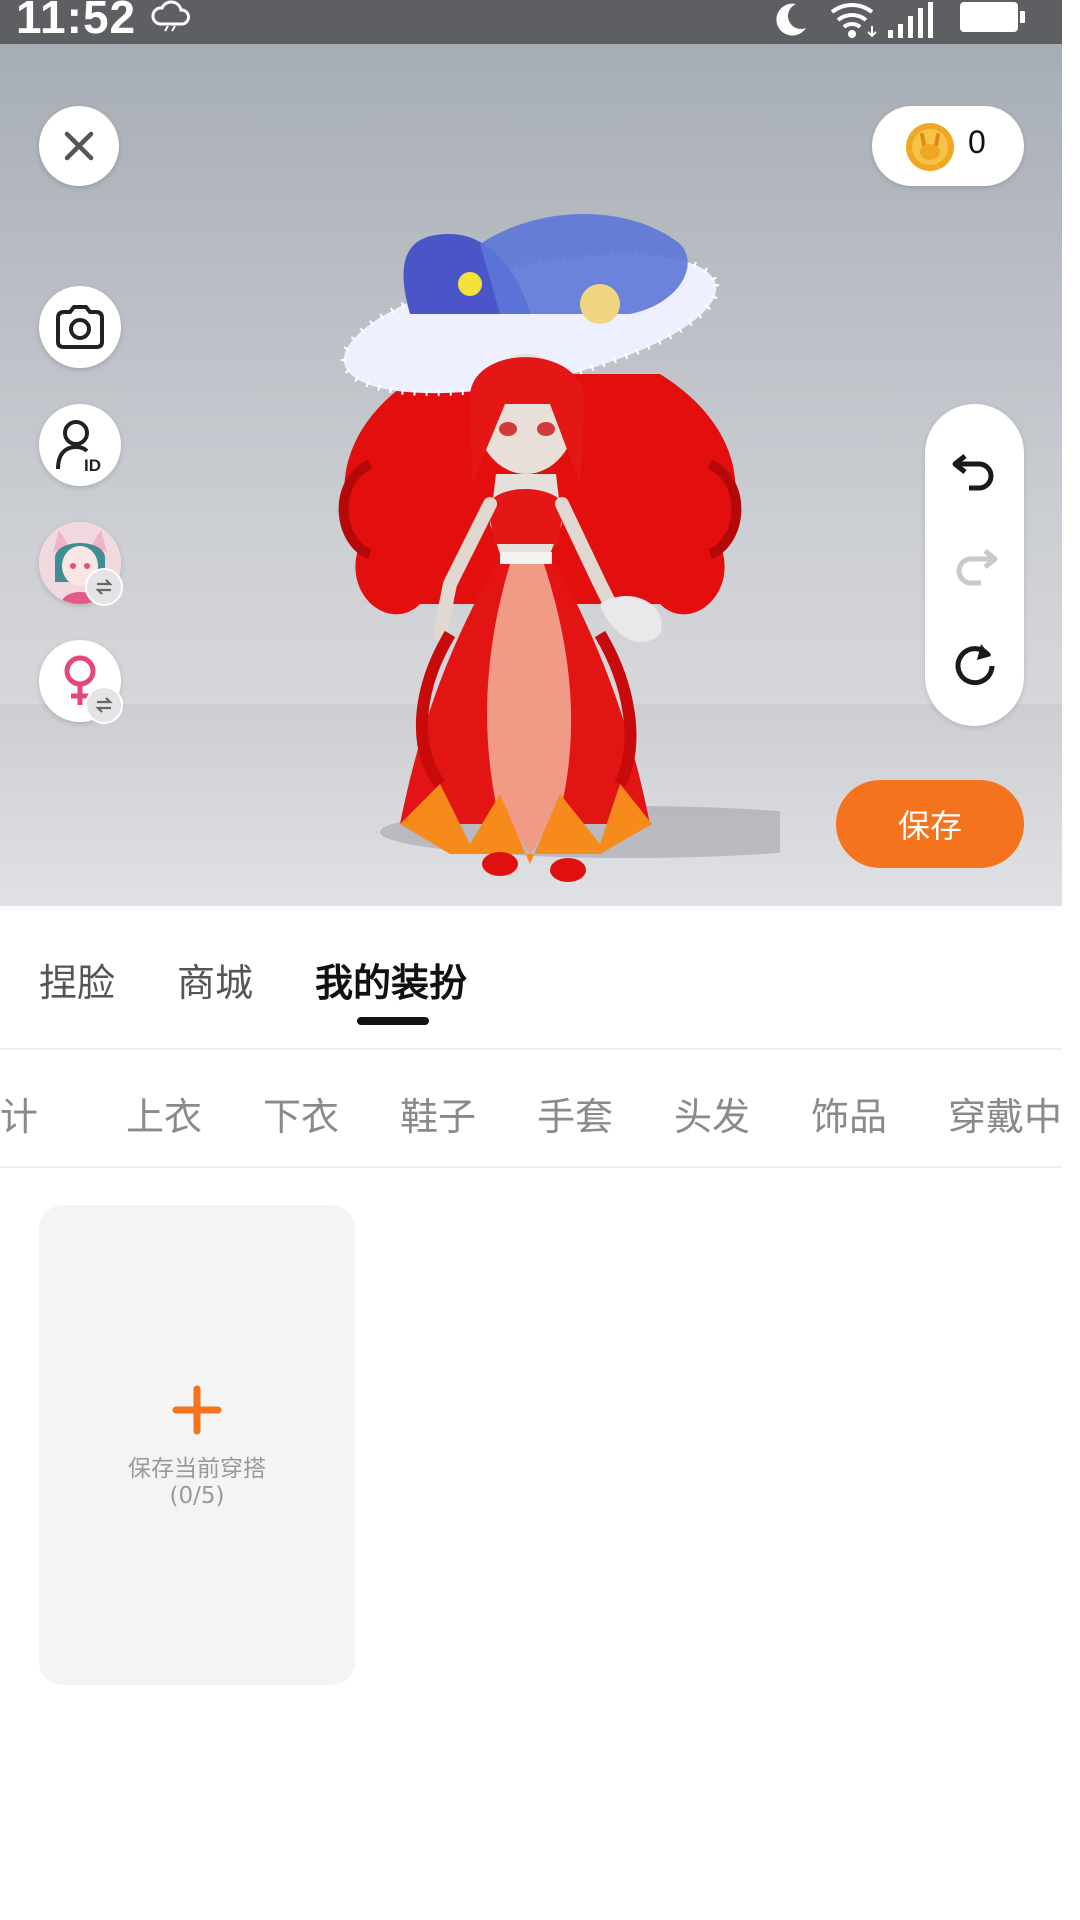 This screenshot has height=1920, width=1080. What do you see at coordinates (992, 17) in the screenshot?
I see `battery-icon` at bounding box center [992, 17].